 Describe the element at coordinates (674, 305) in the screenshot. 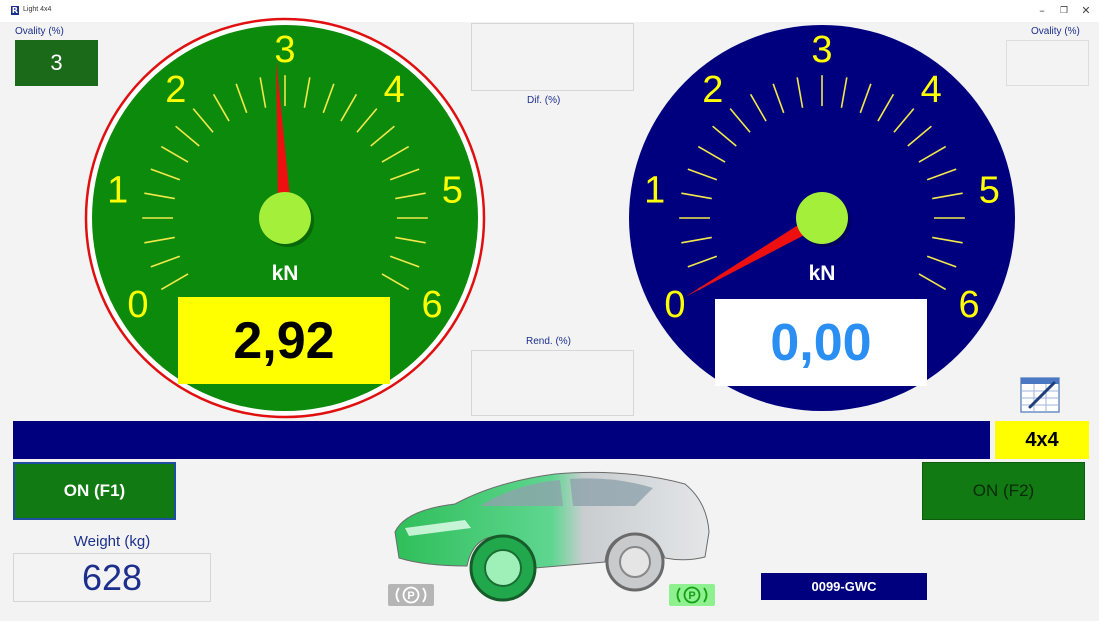

I see `right-gauge-scale-label: 0` at that location.